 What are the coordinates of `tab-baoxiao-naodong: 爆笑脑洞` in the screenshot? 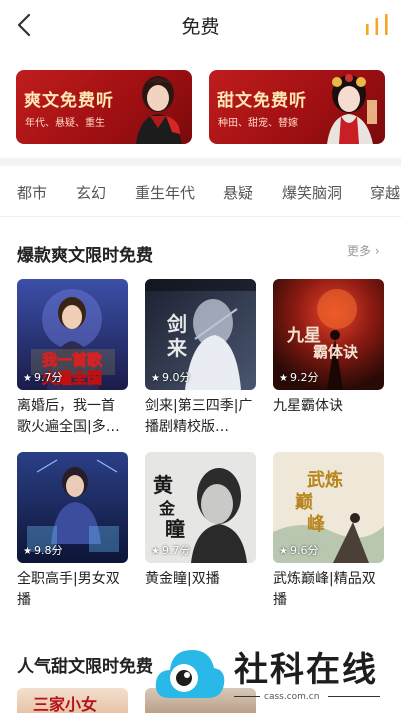 It's located at (312, 192).